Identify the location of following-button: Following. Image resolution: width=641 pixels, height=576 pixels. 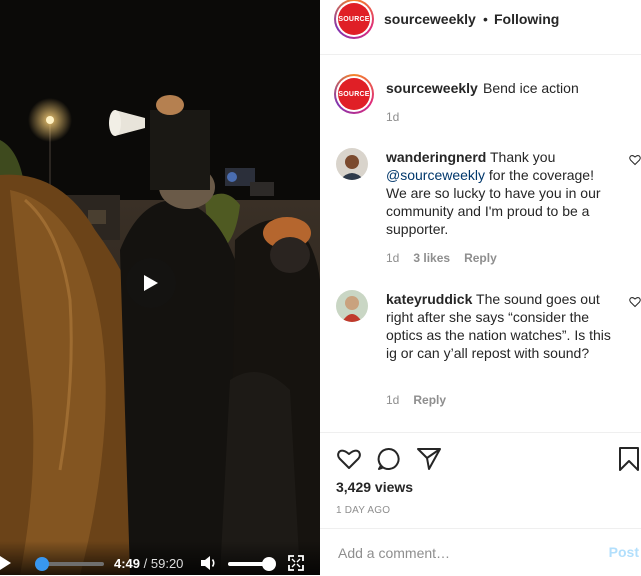
(526, 19).